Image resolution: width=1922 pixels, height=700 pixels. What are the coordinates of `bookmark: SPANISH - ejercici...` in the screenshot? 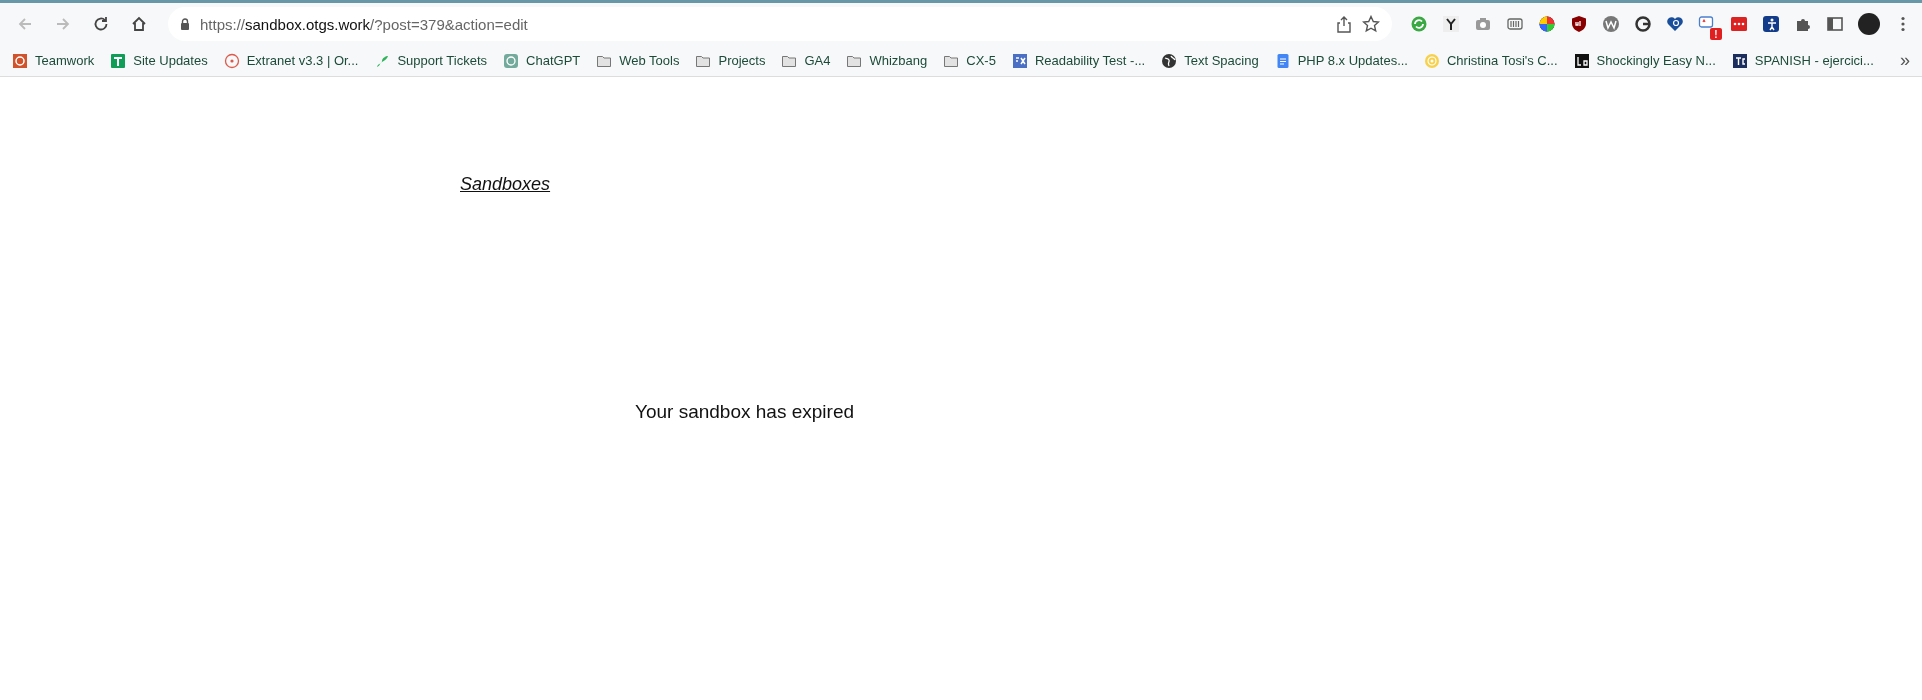 It's located at (1802, 60).